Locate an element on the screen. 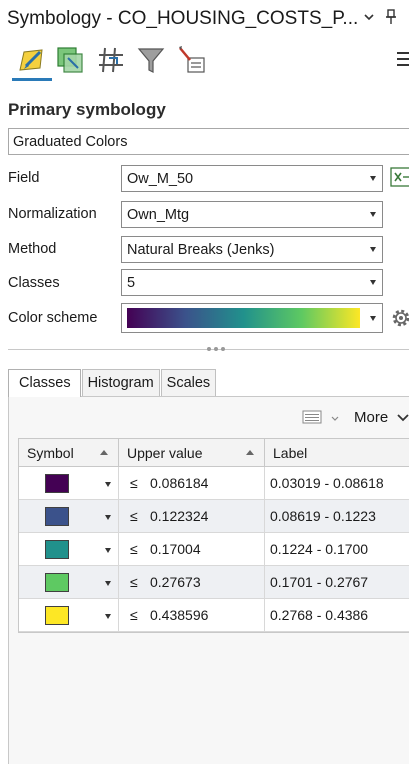 The height and width of the screenshot is (764, 409). color-scheme-label: Color scheme is located at coordinates (53, 318).